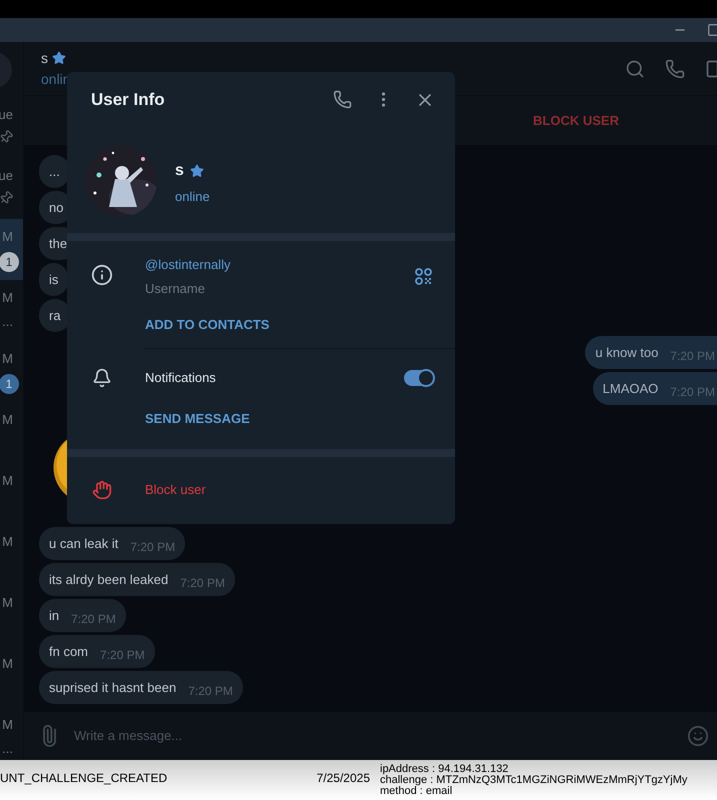 The height and width of the screenshot is (800, 717). Describe the element at coordinates (343, 778) in the screenshot. I see `log-date: 7/25/2025` at that location.